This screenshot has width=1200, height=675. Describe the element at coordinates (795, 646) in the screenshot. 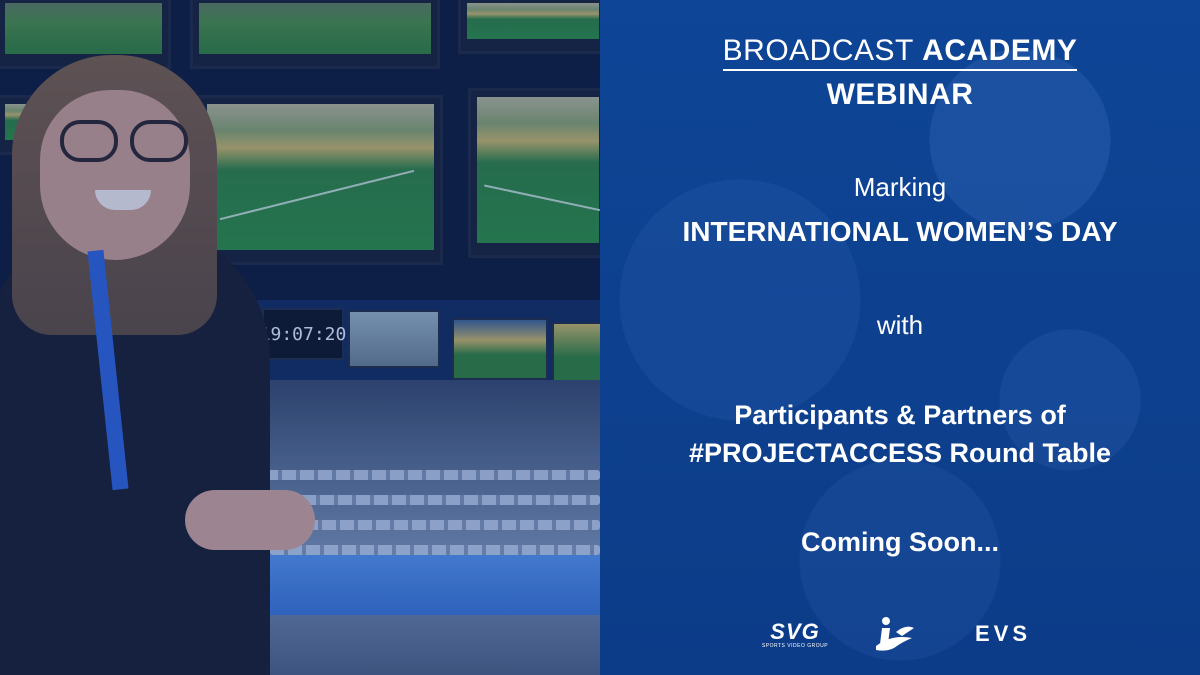

I see `svg-logo-subtitle: SPORTS VIDEO GROUP` at that location.